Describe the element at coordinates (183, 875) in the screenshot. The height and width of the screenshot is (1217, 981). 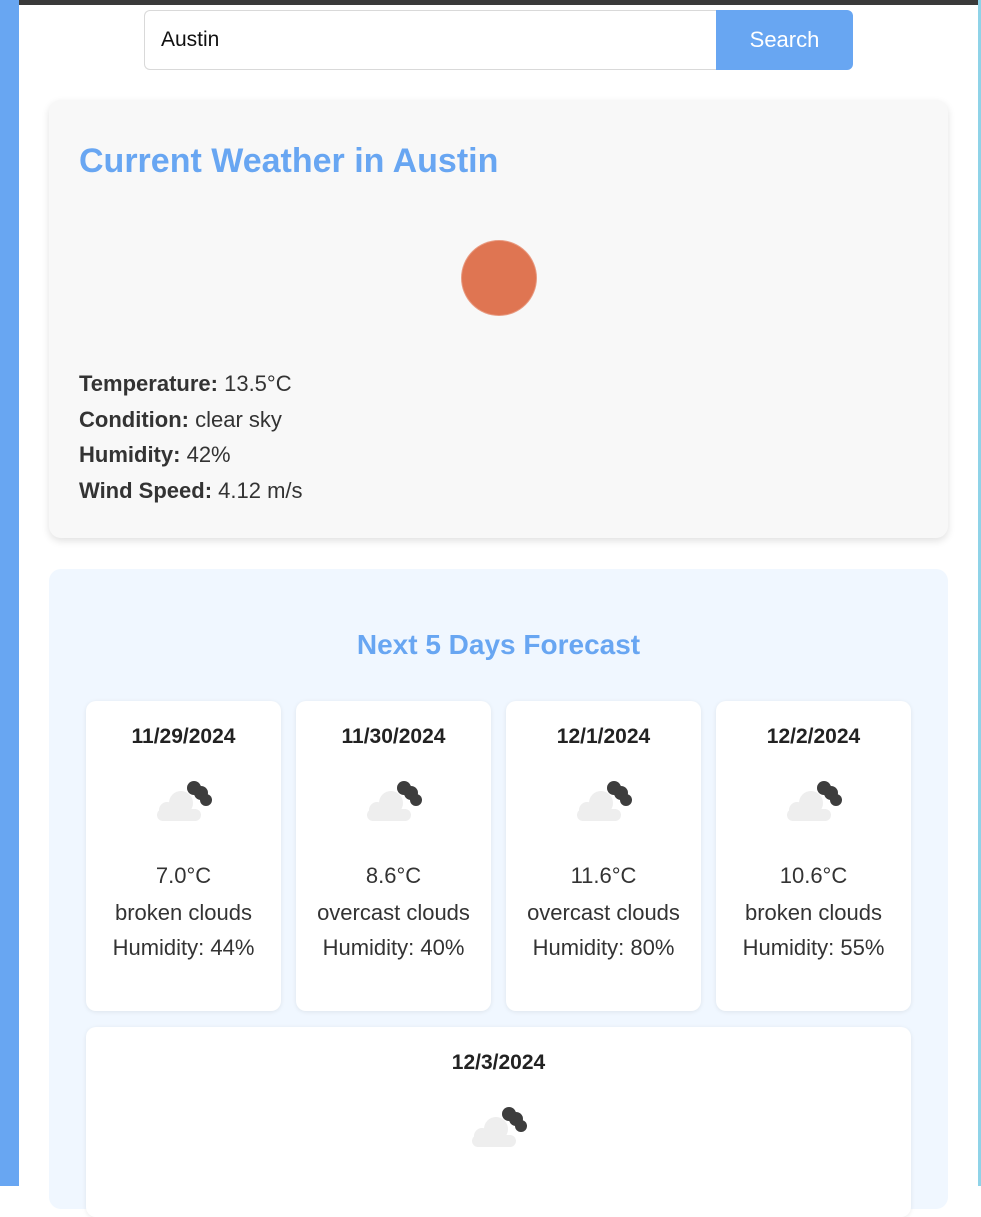
I see `forecast-temperature: 7.0°C` at that location.